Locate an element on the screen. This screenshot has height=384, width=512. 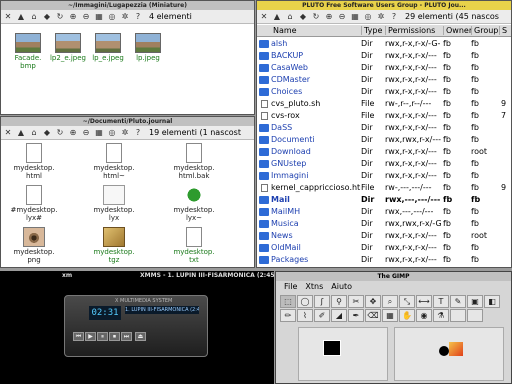
tool-button: ◉ is located at coordinates (424, 315).